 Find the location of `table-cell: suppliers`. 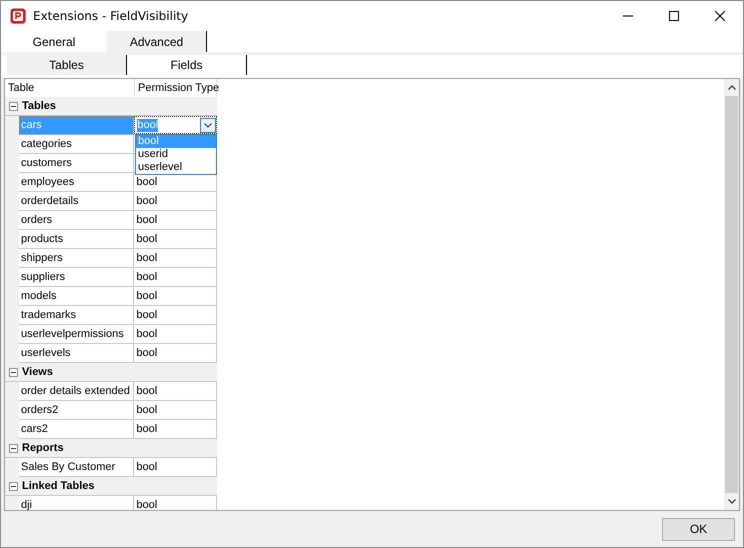

table-cell: suppliers is located at coordinates (76, 277).